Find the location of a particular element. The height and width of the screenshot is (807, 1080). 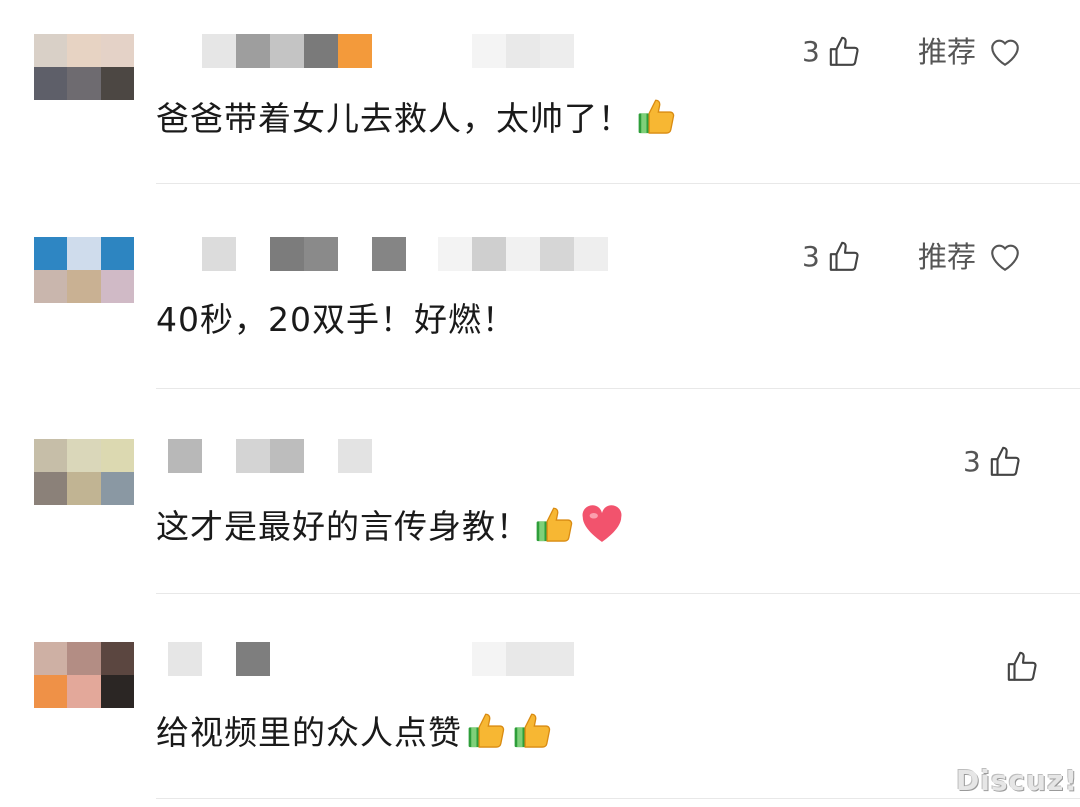

heart-emoji-icon is located at coordinates (602, 528).